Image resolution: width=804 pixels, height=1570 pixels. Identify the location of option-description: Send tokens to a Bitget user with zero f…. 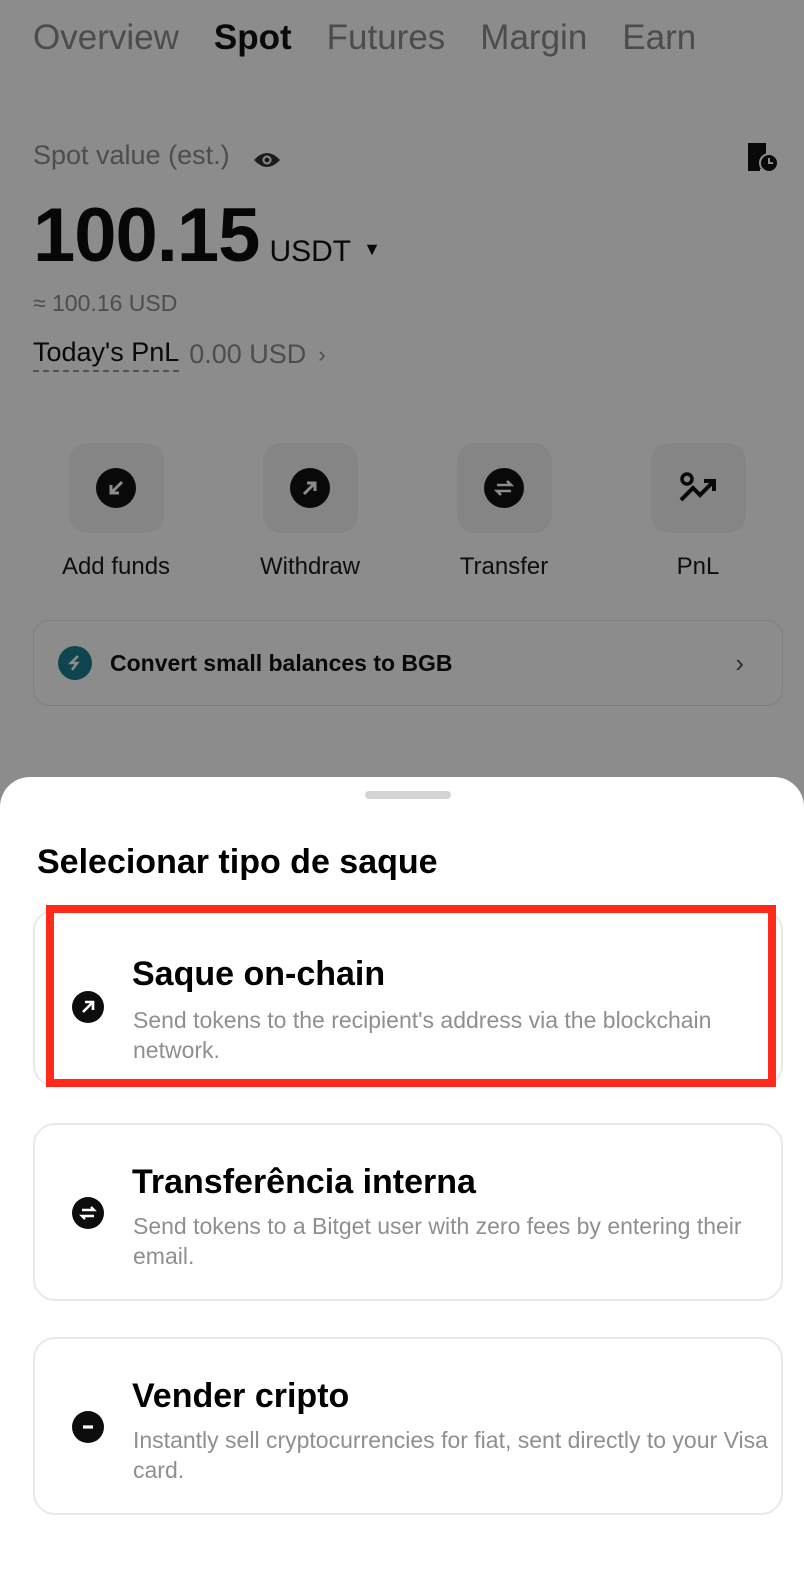
(437, 1241).